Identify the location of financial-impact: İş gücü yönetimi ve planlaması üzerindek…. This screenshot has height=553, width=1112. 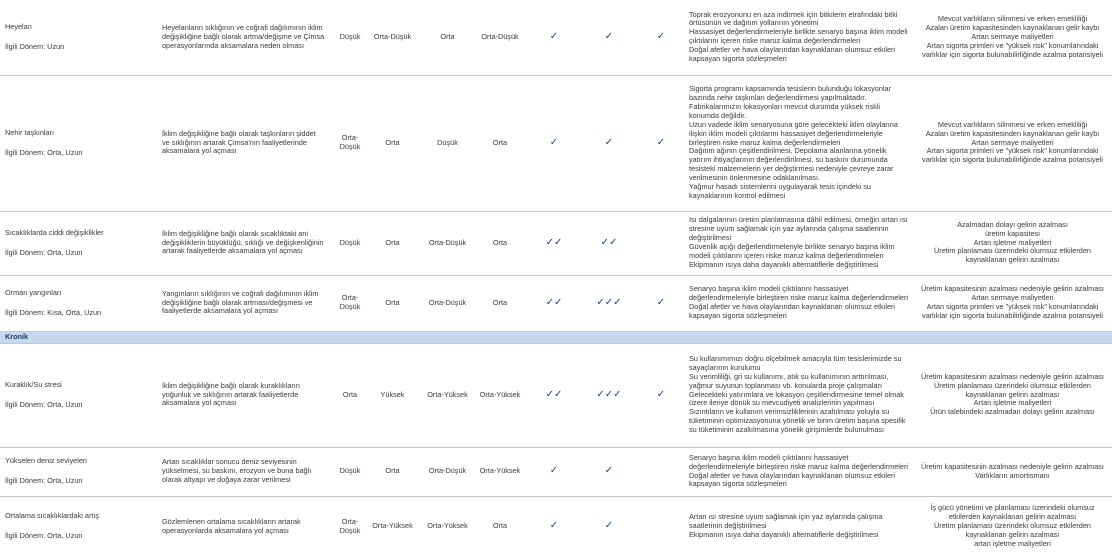
(1012, 524).